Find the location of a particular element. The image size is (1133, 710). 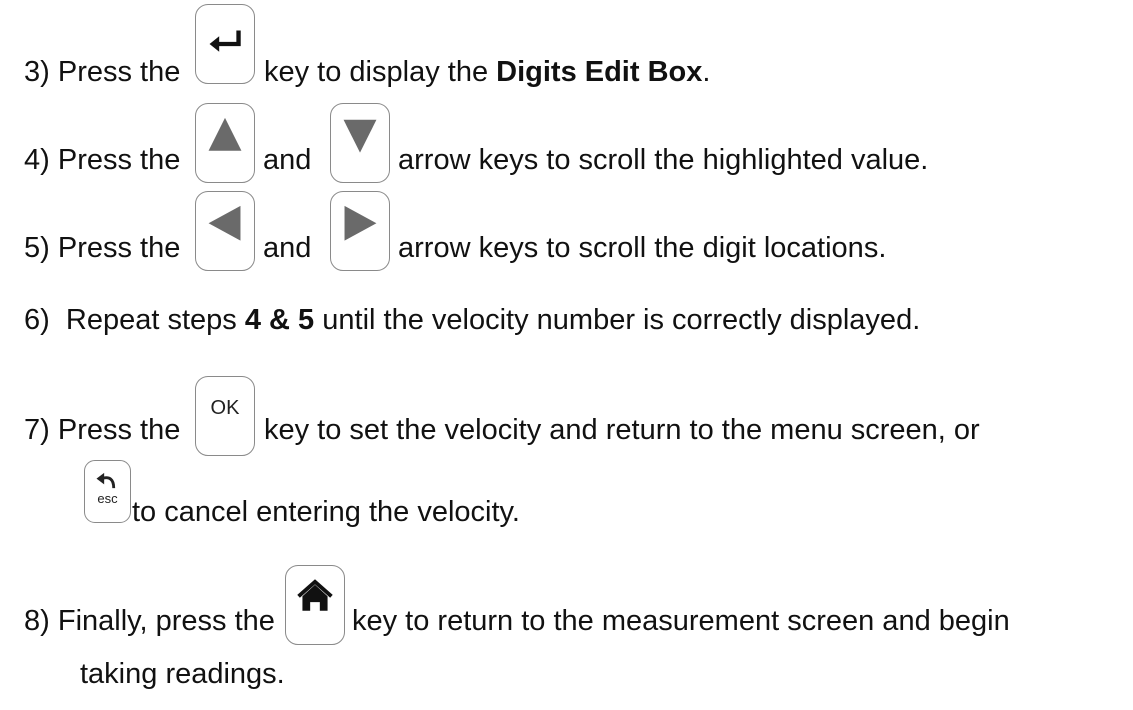

home-key is located at coordinates (315, 605).